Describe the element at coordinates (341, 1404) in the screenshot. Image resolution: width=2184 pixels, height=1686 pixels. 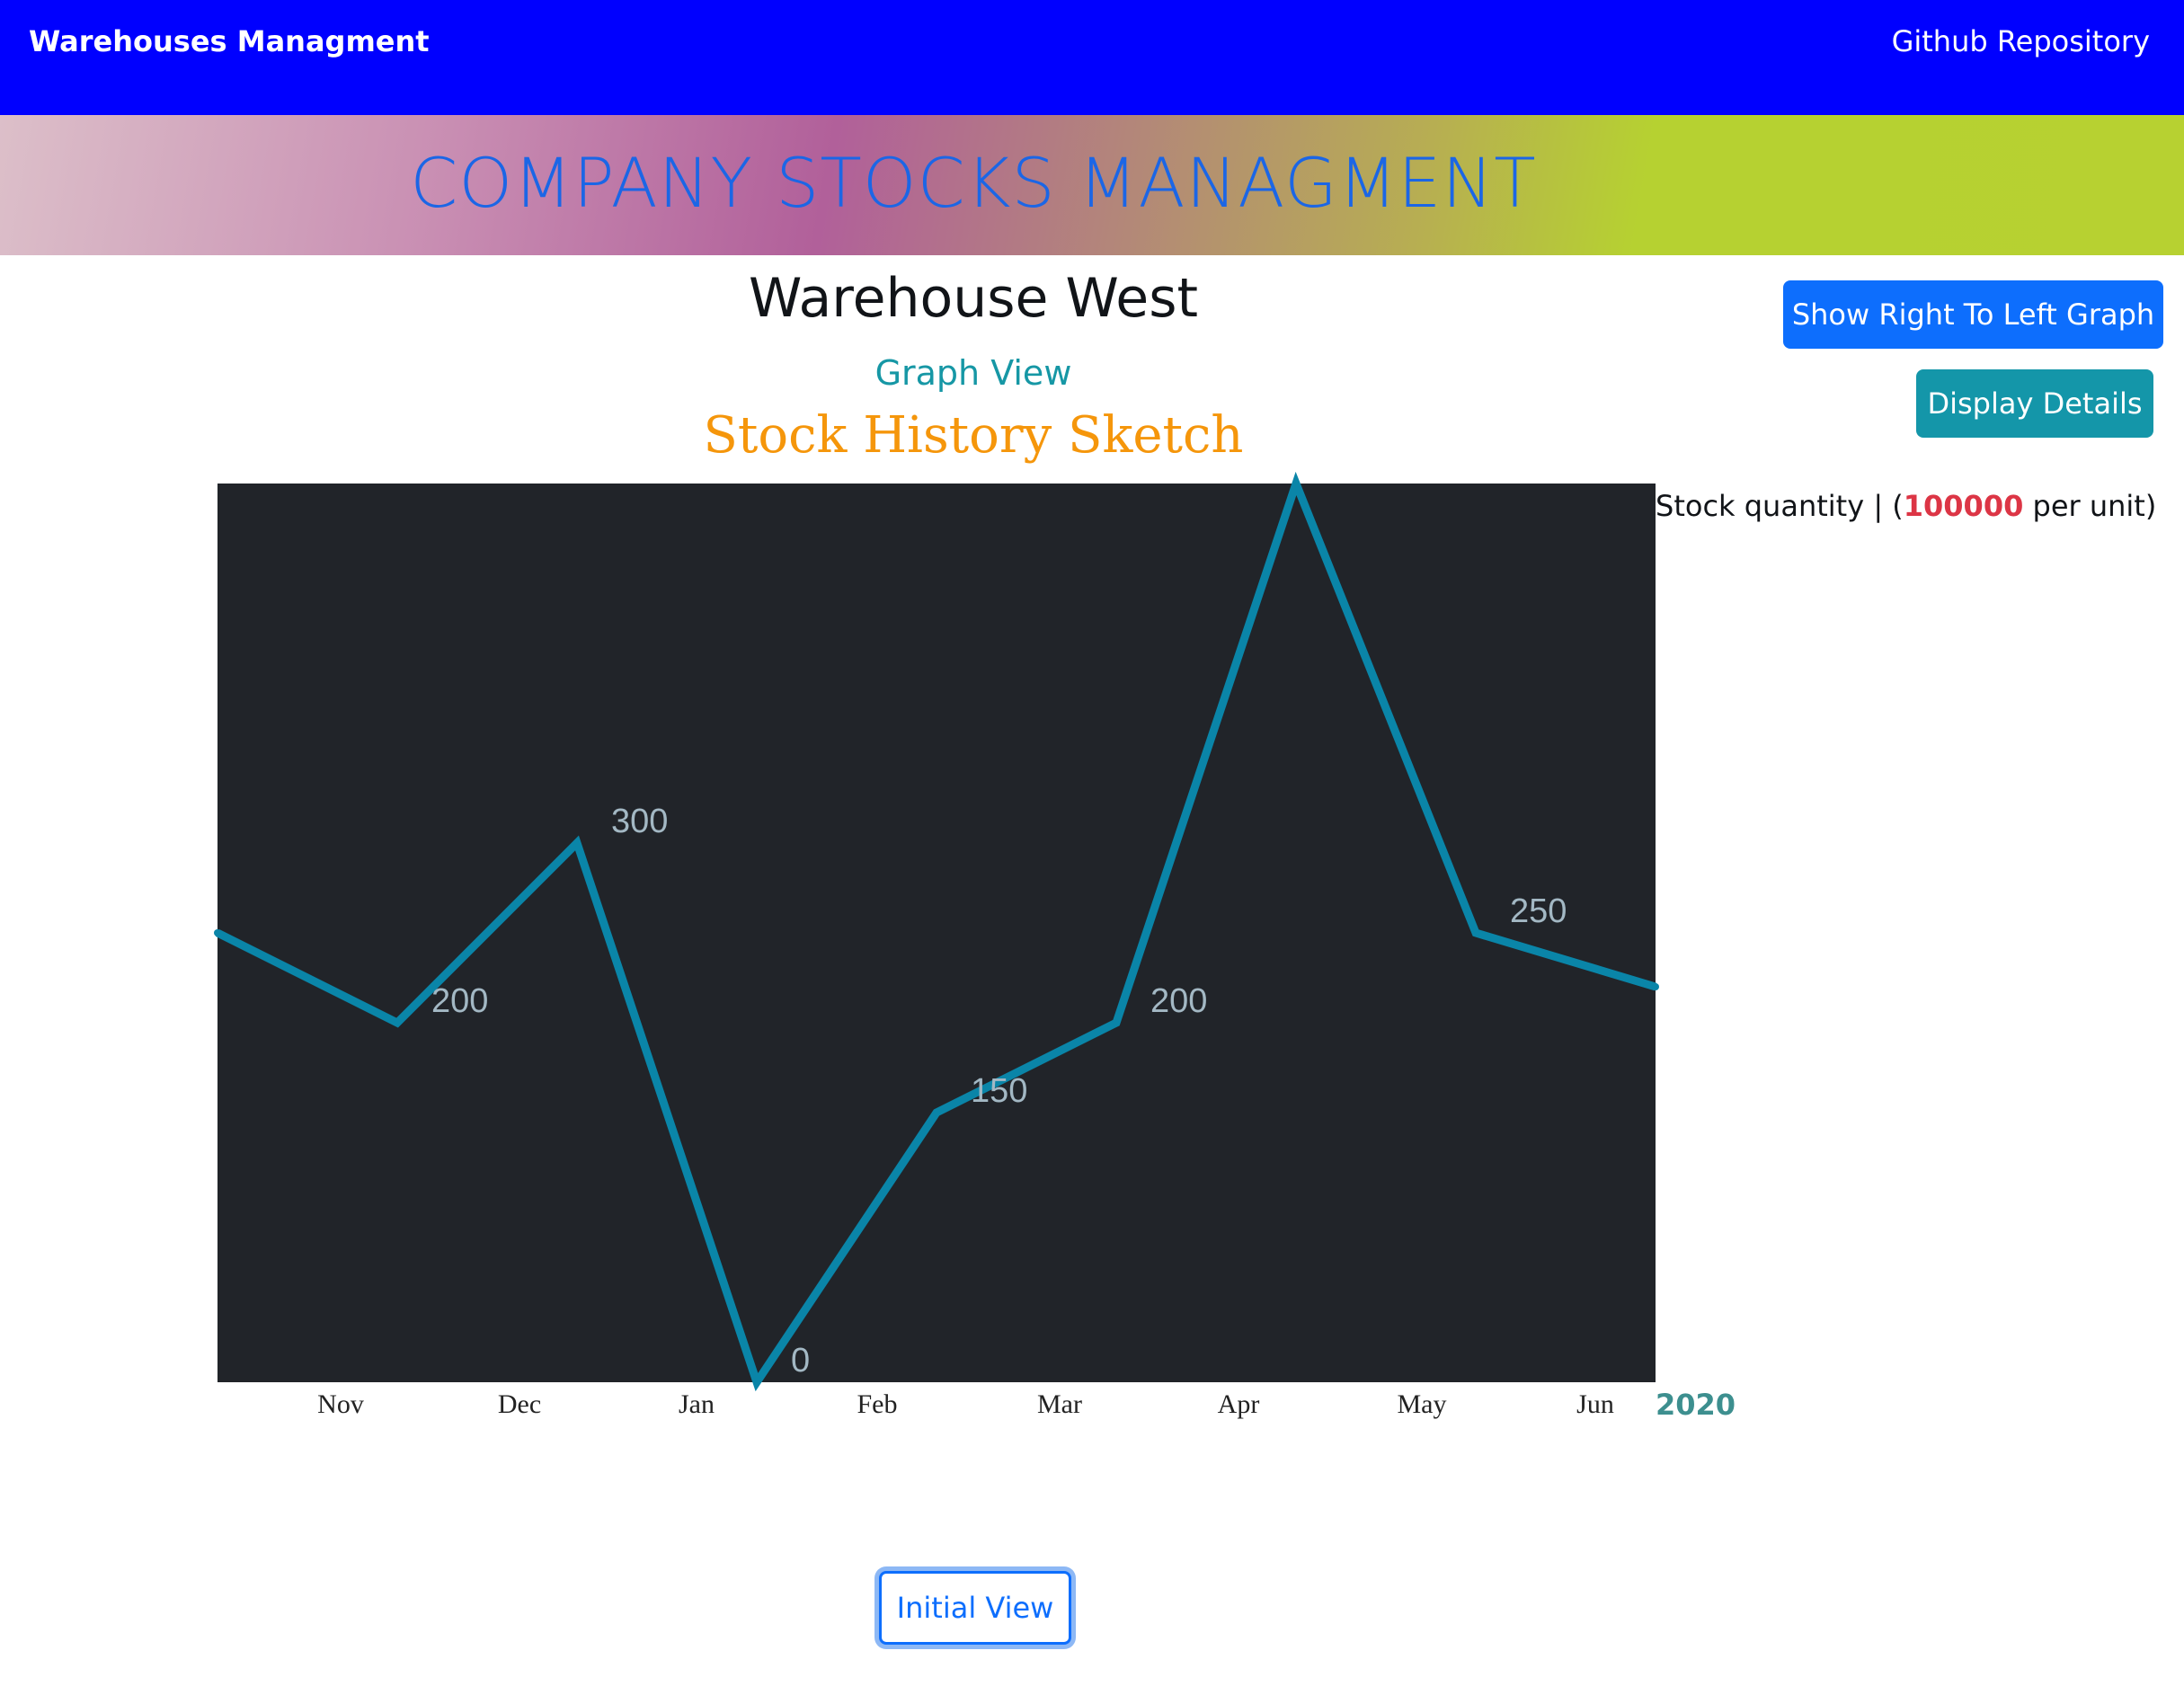
I see `x-tick-label: Nov` at that location.